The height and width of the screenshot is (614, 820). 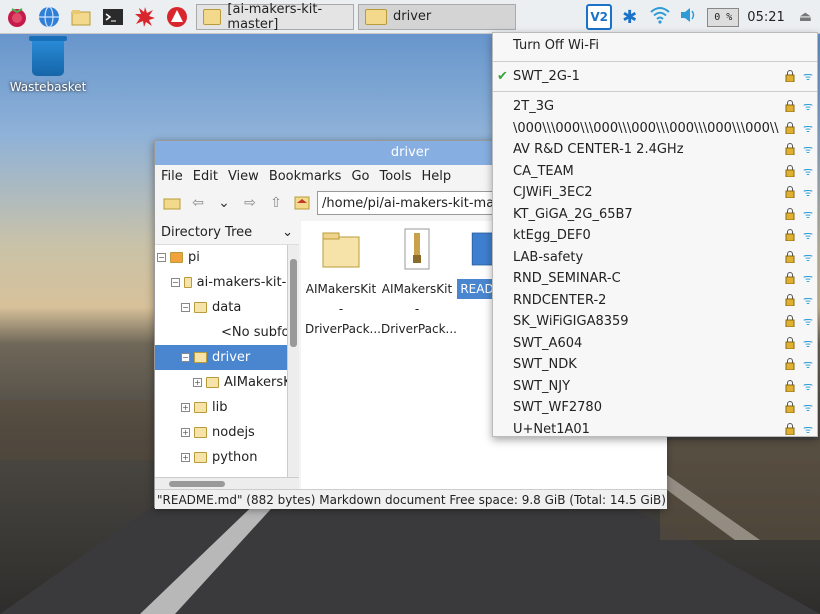 What do you see at coordinates (655, 301) in the screenshot?
I see `network-item: RNDCENTER-2 ᯤ` at bounding box center [655, 301].